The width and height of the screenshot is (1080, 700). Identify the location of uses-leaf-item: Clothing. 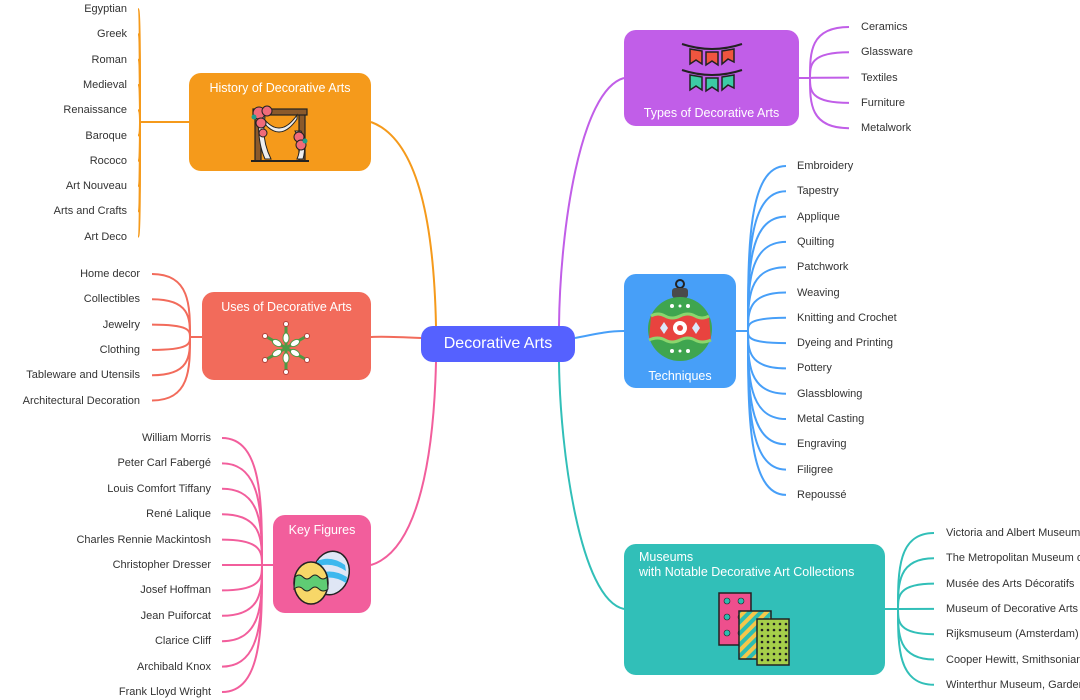
(120, 350).